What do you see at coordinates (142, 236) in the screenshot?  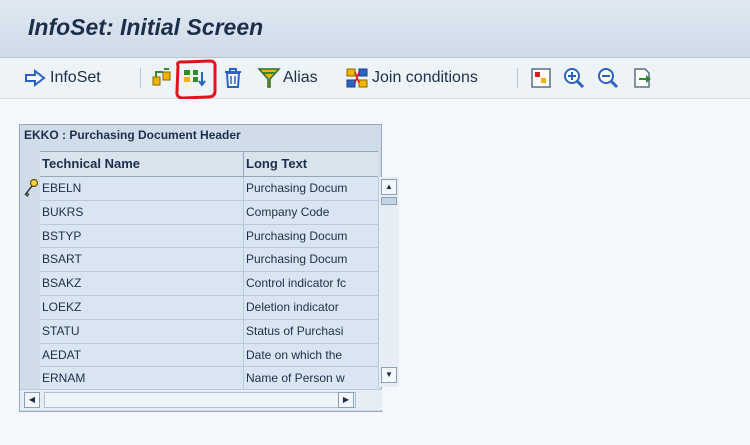 I see `technical-name-cell: BSTYP` at bounding box center [142, 236].